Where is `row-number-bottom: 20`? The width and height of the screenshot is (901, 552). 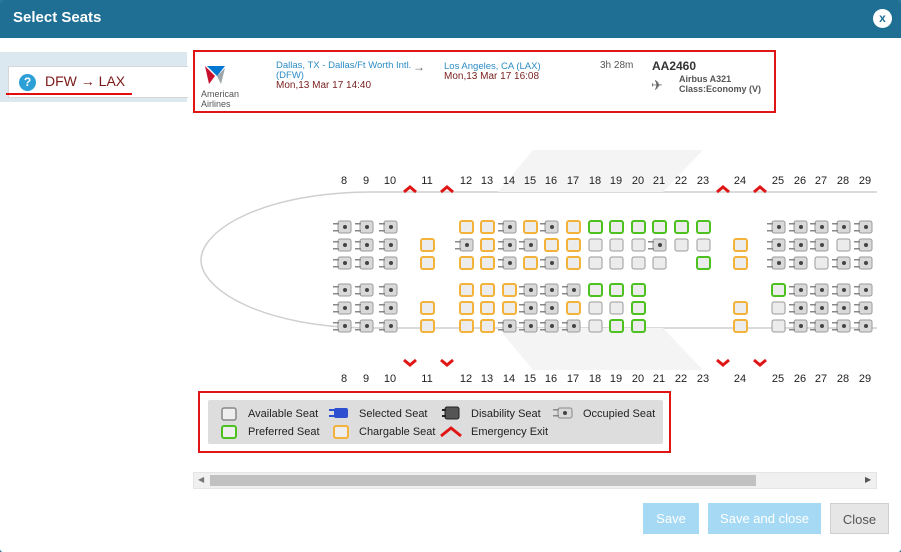 row-number-bottom: 20 is located at coordinates (638, 379).